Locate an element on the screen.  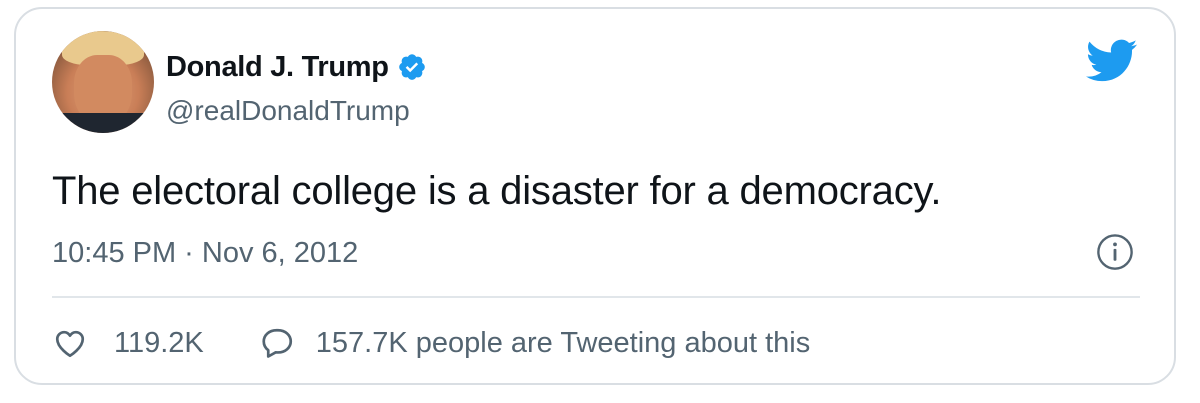
avatar-suit is located at coordinates (103, 123).